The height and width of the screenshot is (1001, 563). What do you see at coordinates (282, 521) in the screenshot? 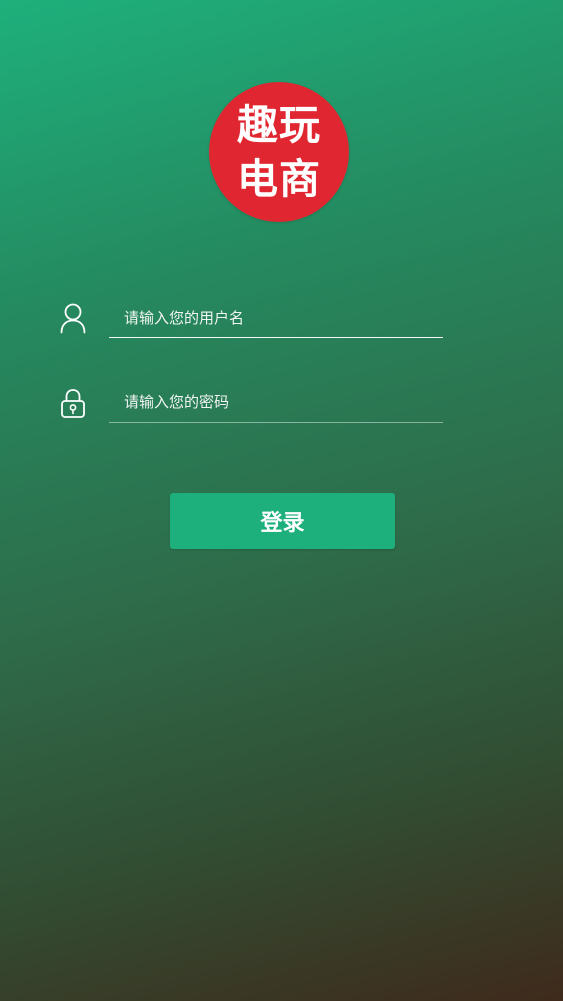
I see `login-button: 登录` at bounding box center [282, 521].